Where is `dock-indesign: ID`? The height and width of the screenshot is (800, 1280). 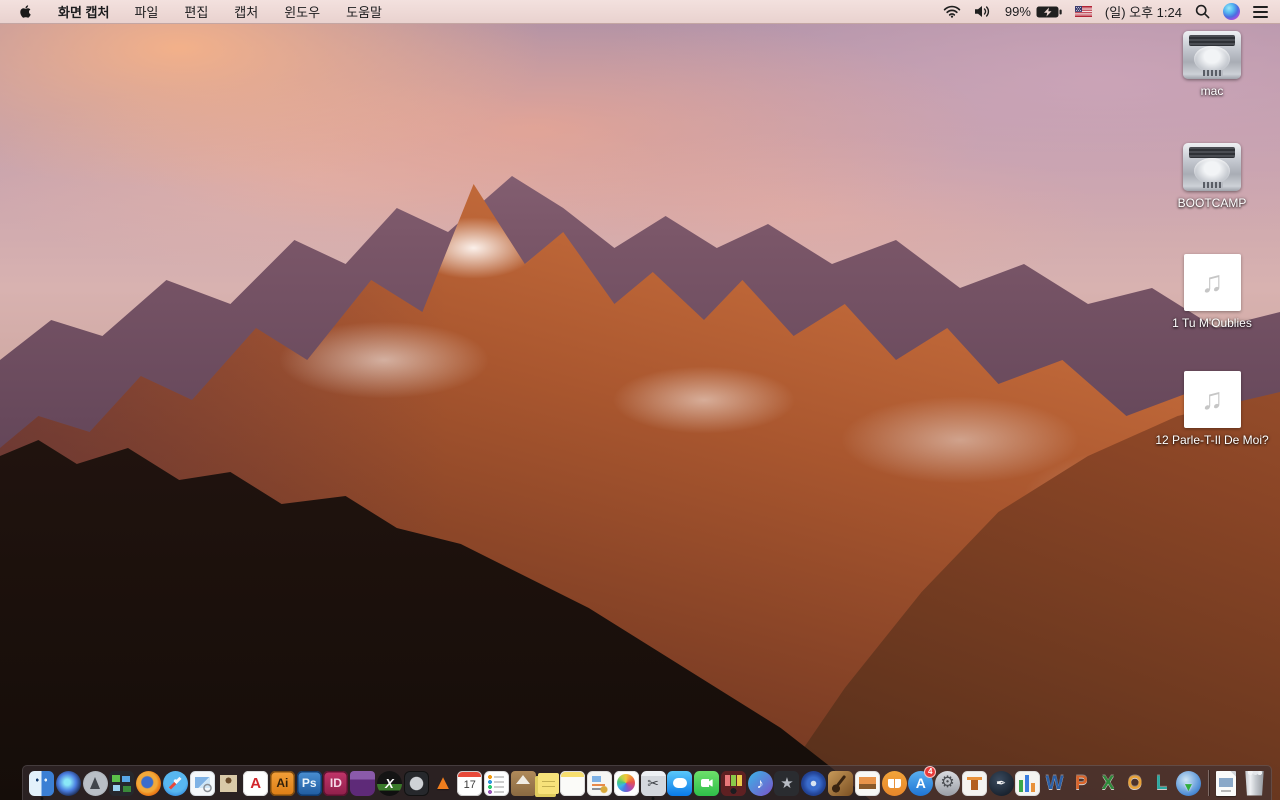
dock-indesign: ID is located at coordinates (336, 783).